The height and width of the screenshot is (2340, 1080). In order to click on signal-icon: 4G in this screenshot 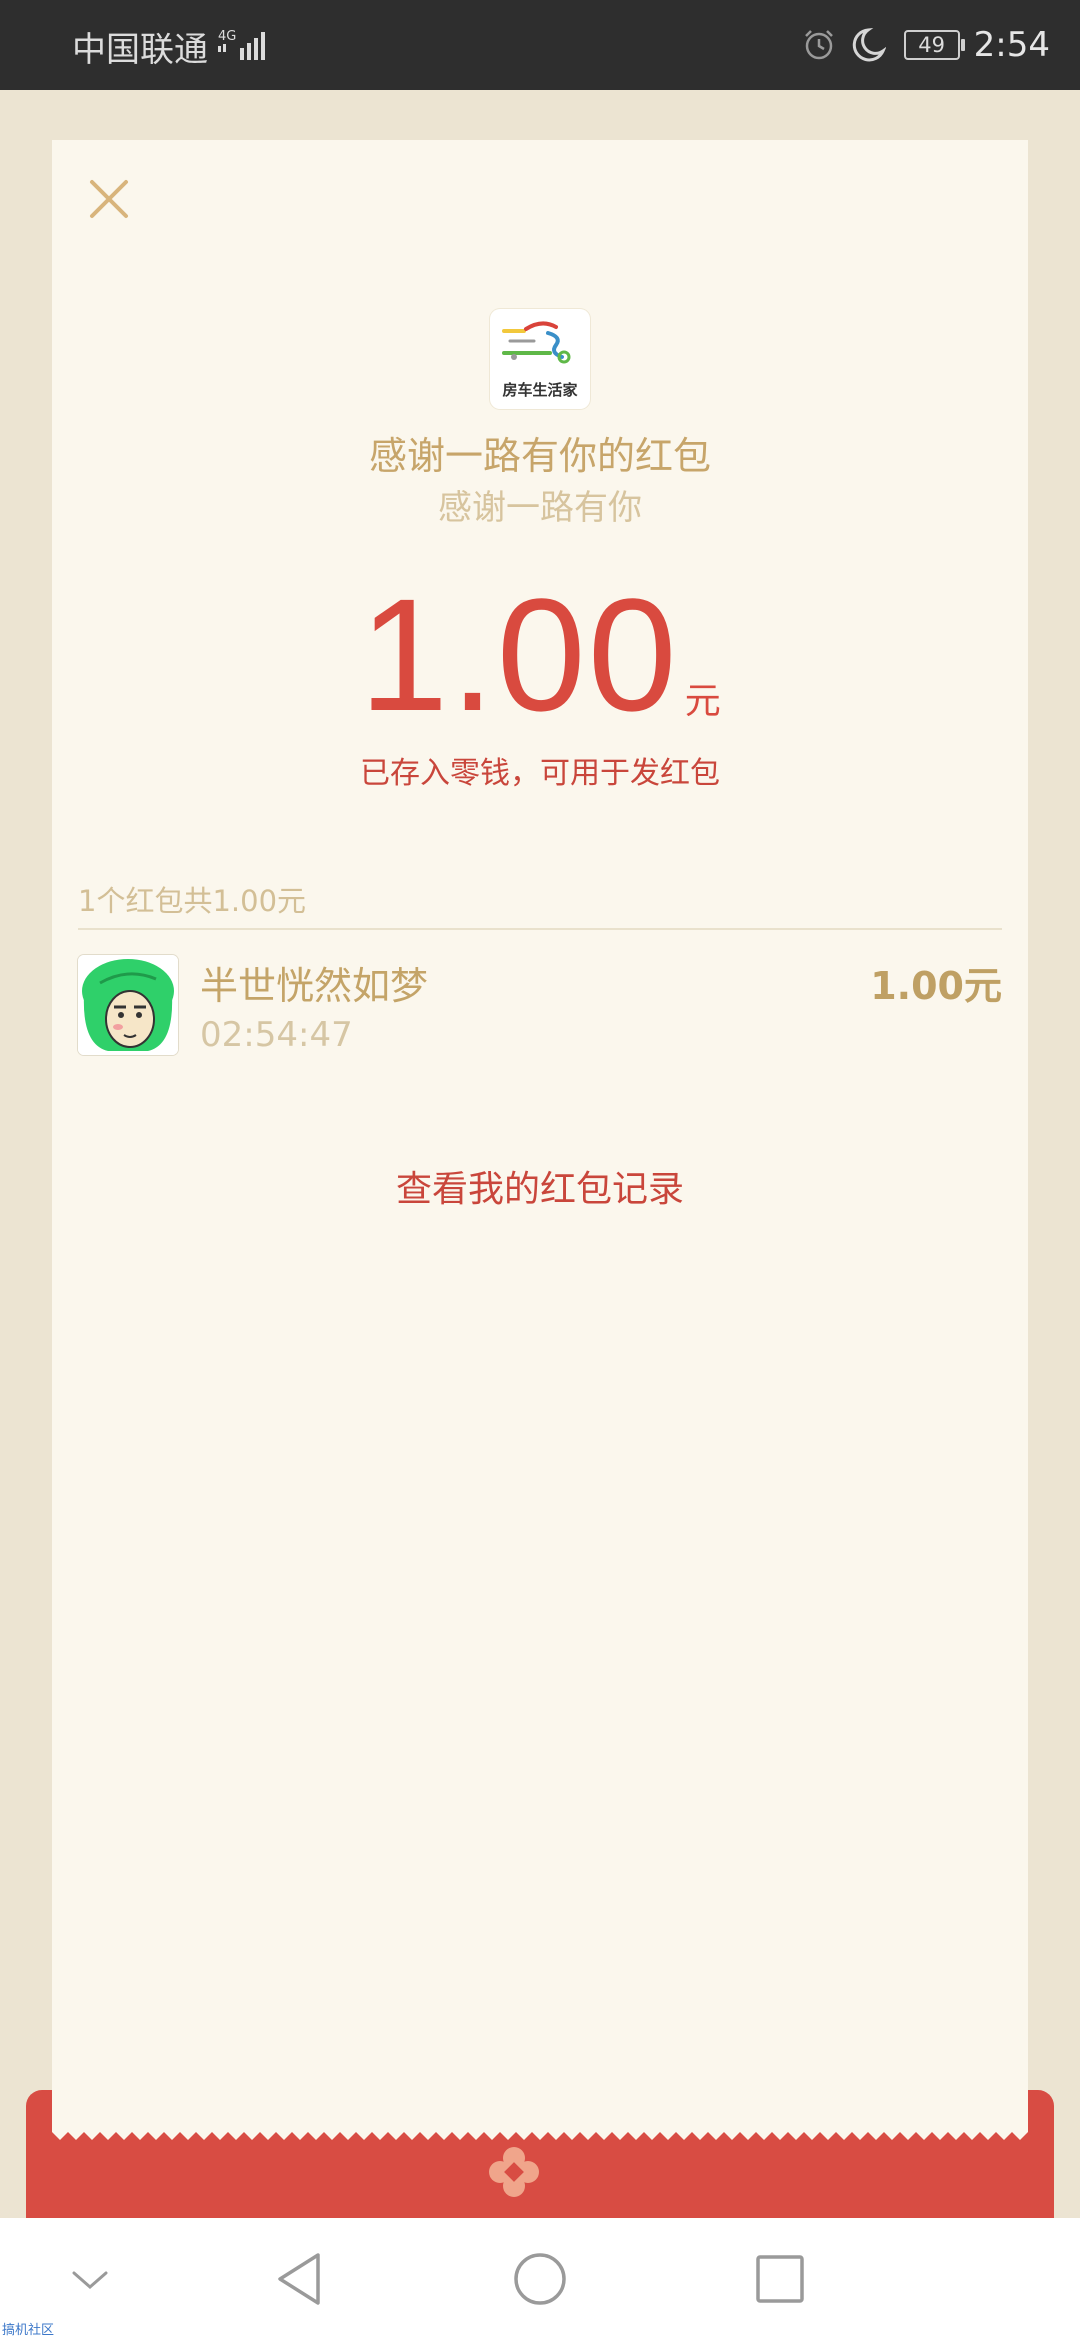, I will do `click(241, 44)`.